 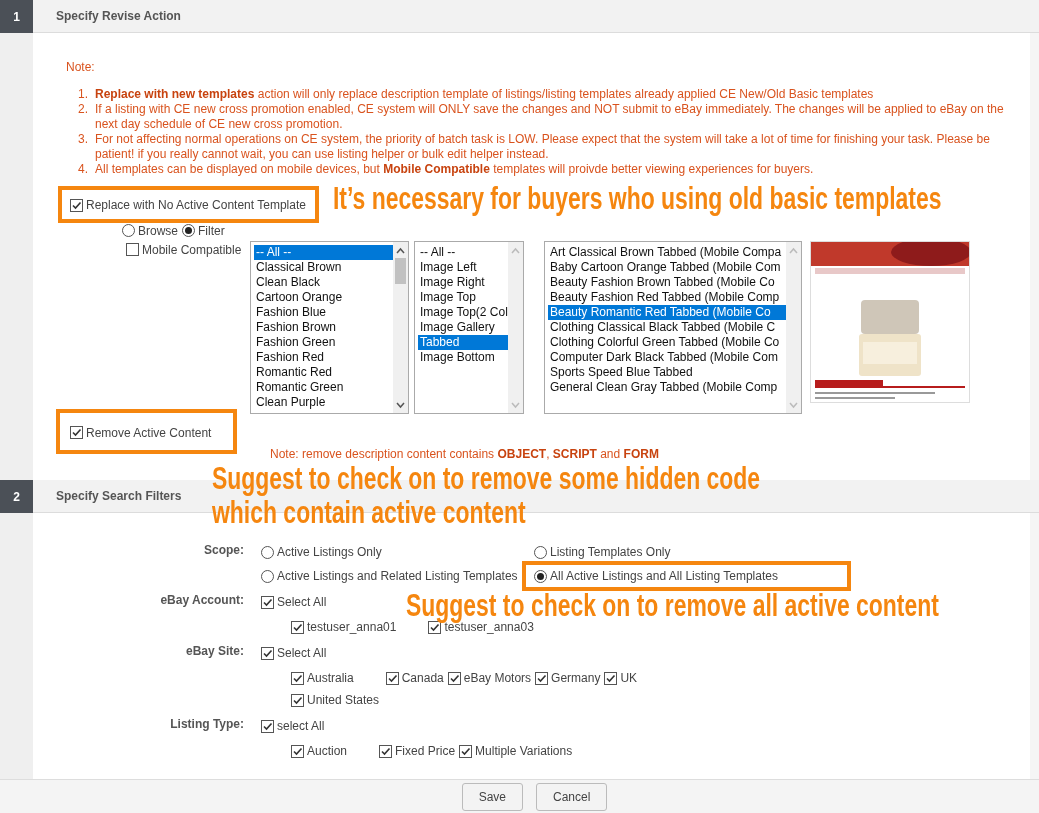 What do you see at coordinates (16, 496) in the screenshot?
I see `step-number: 2` at bounding box center [16, 496].